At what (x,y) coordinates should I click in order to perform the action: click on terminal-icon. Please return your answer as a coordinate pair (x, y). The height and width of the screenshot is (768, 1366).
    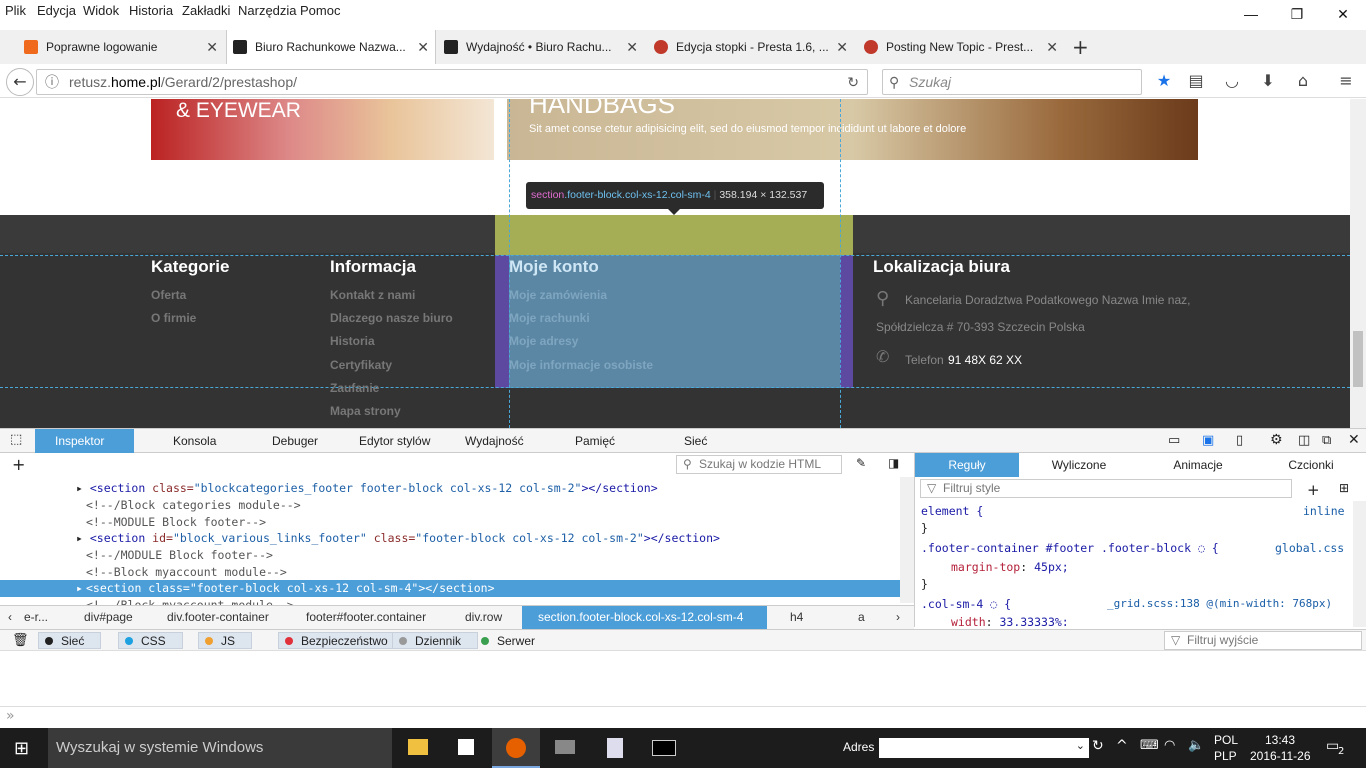
    Looking at the image, I should click on (664, 748).